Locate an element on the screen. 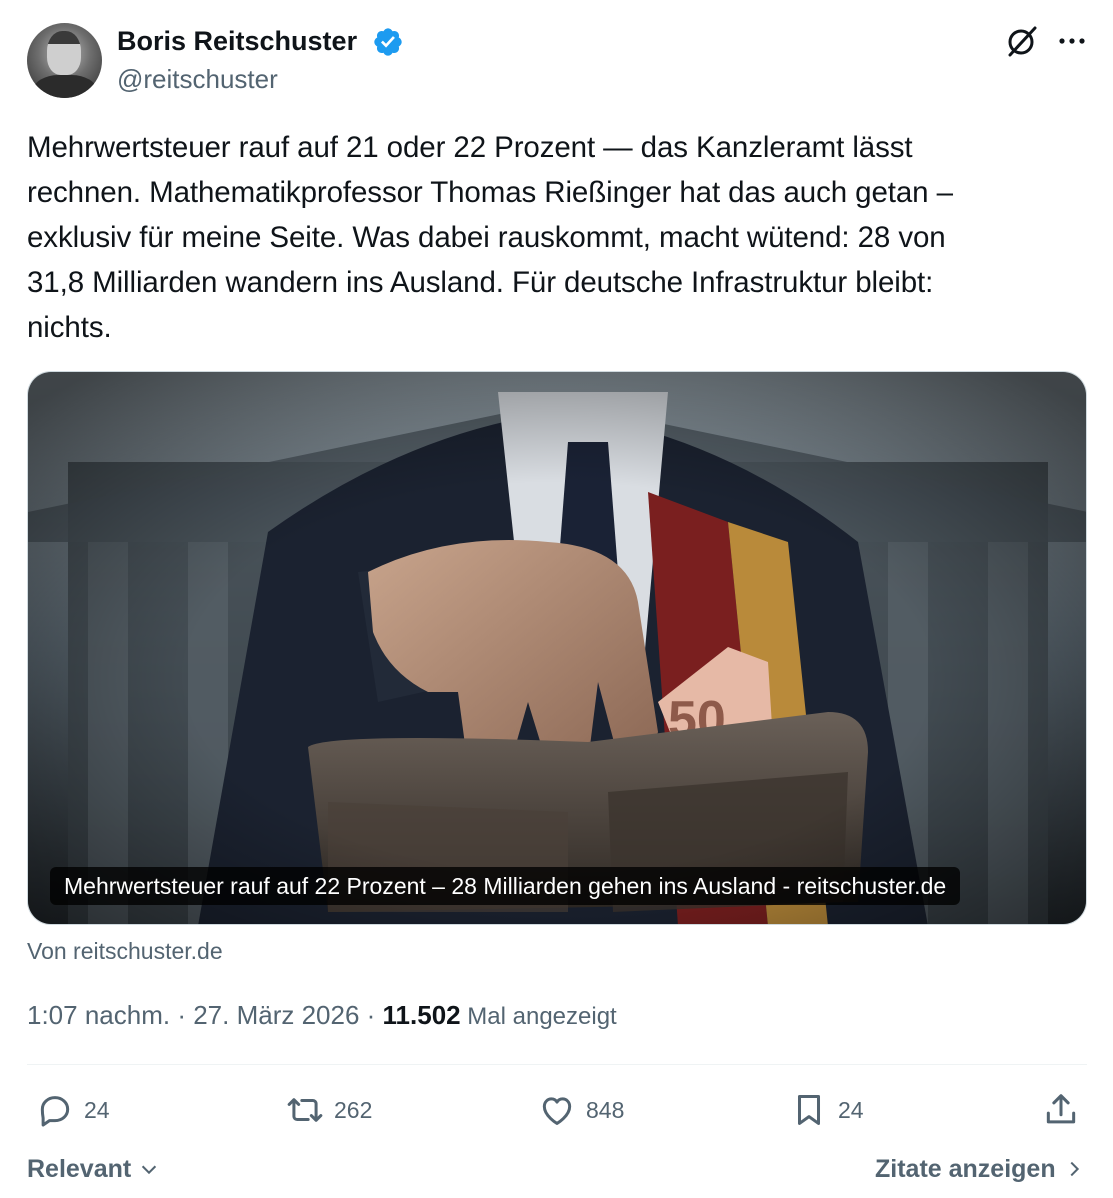 This screenshot has height=1198, width=1113. view-count: 11.502 is located at coordinates (421, 1015).